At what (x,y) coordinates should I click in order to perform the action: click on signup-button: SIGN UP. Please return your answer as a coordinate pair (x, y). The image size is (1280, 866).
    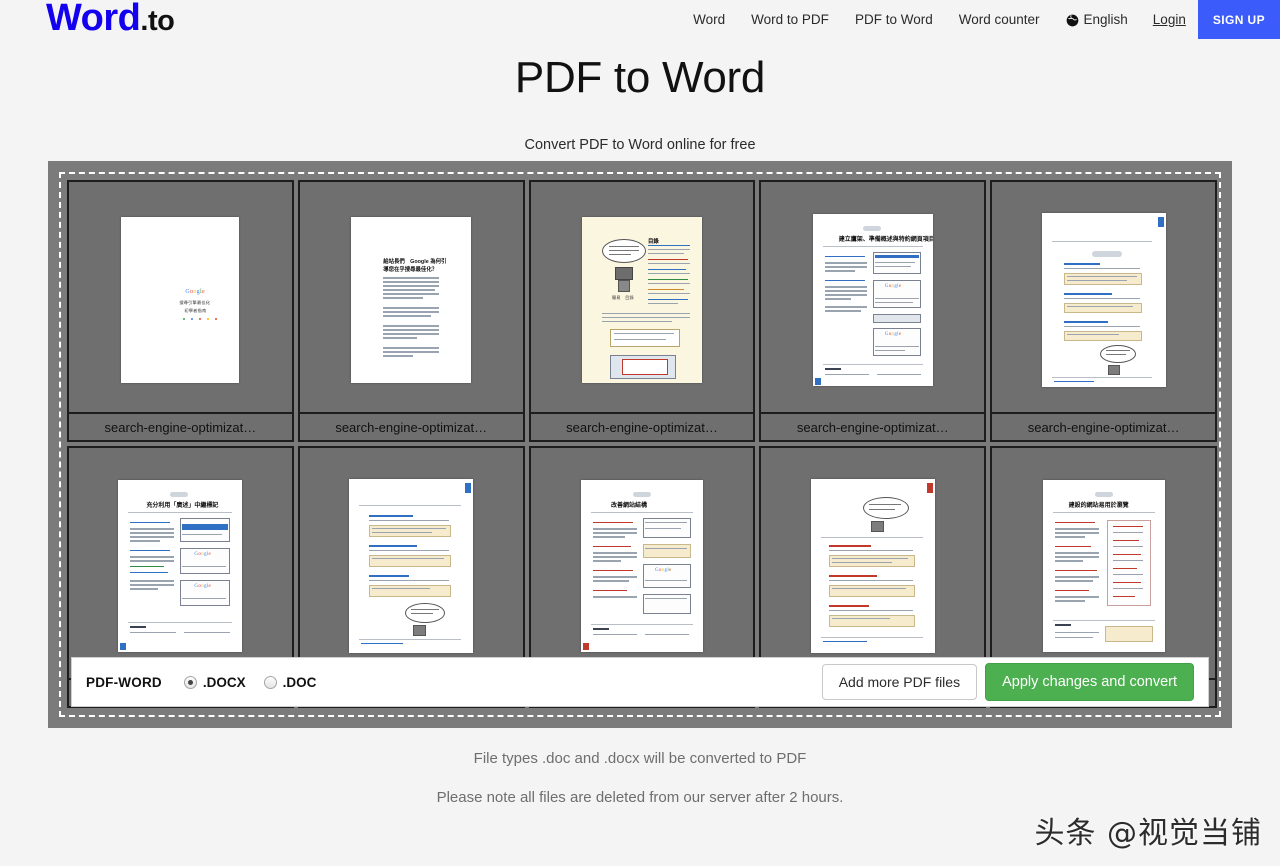
    Looking at the image, I should click on (1238, 19).